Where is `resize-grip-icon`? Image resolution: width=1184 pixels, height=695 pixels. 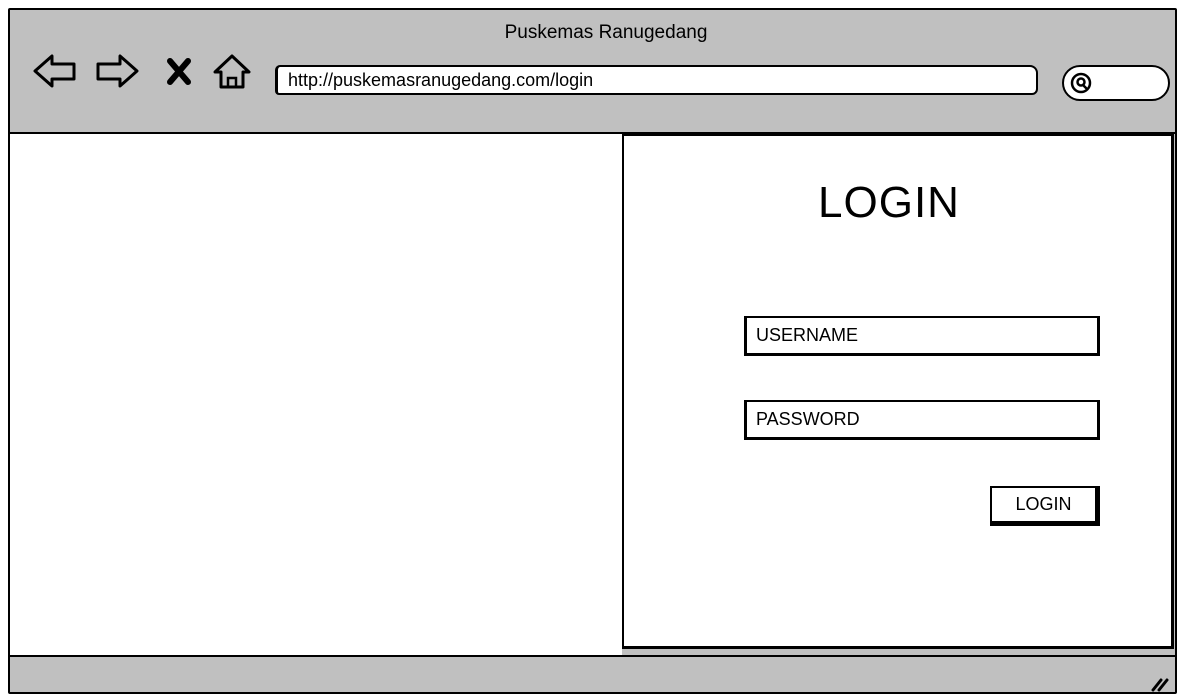 resize-grip-icon is located at coordinates (1157, 680).